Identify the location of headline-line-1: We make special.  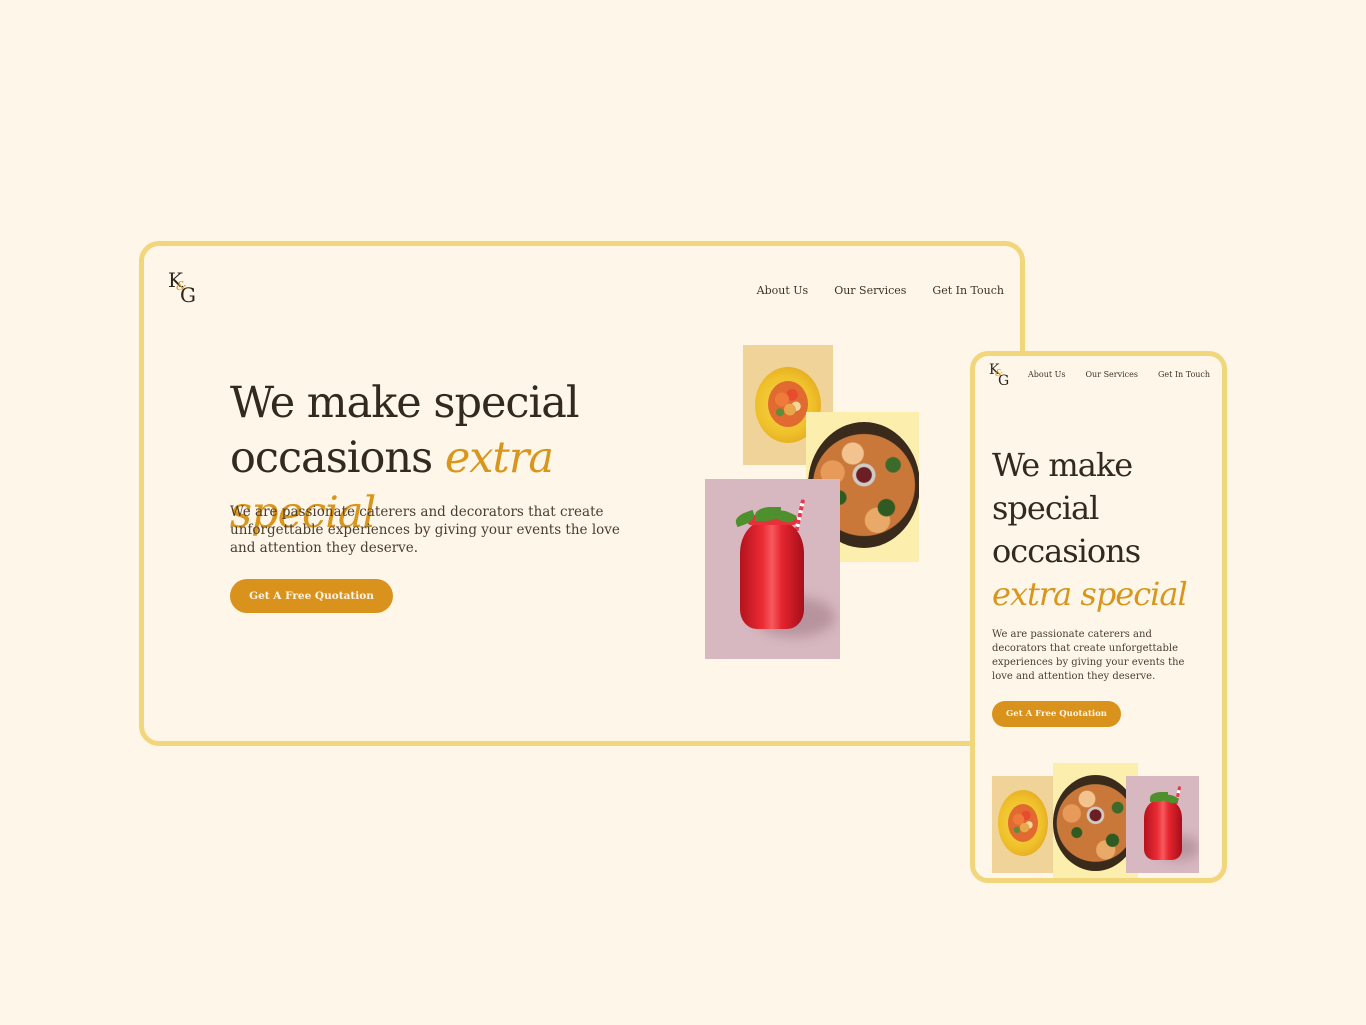
(405, 403).